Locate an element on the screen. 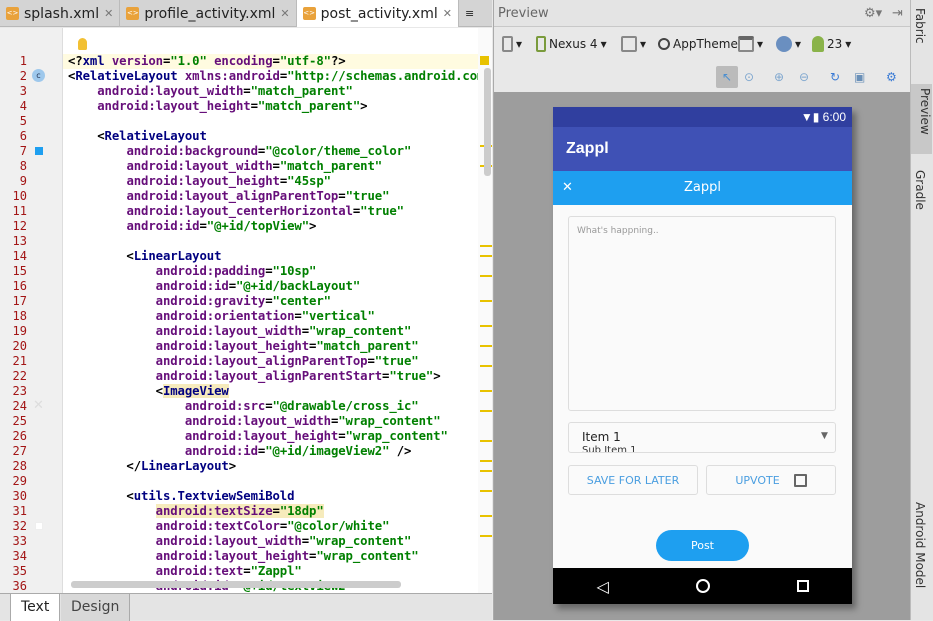 Image resolution: width=933 pixels, height=621 pixels. line-number: 1 is located at coordinates (23, 61).